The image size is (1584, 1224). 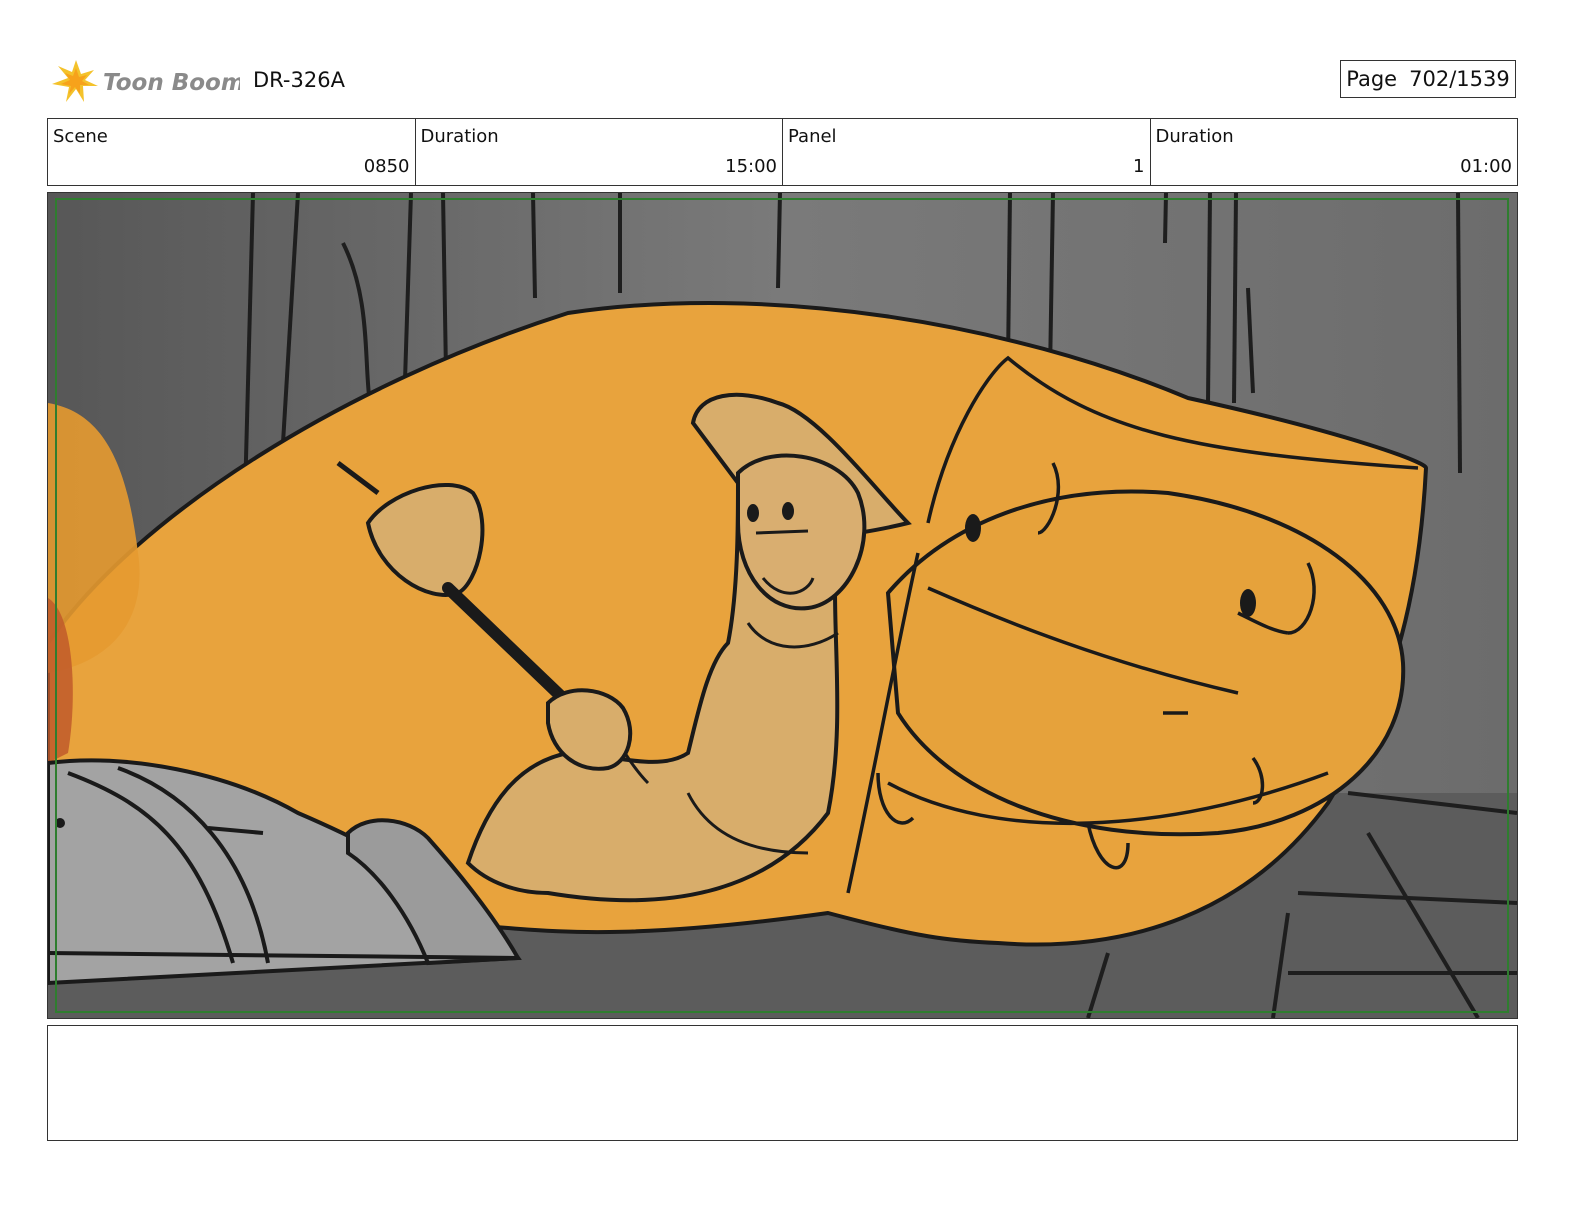 What do you see at coordinates (1459, 79) in the screenshot?
I see `page-number: 702/1539` at bounding box center [1459, 79].